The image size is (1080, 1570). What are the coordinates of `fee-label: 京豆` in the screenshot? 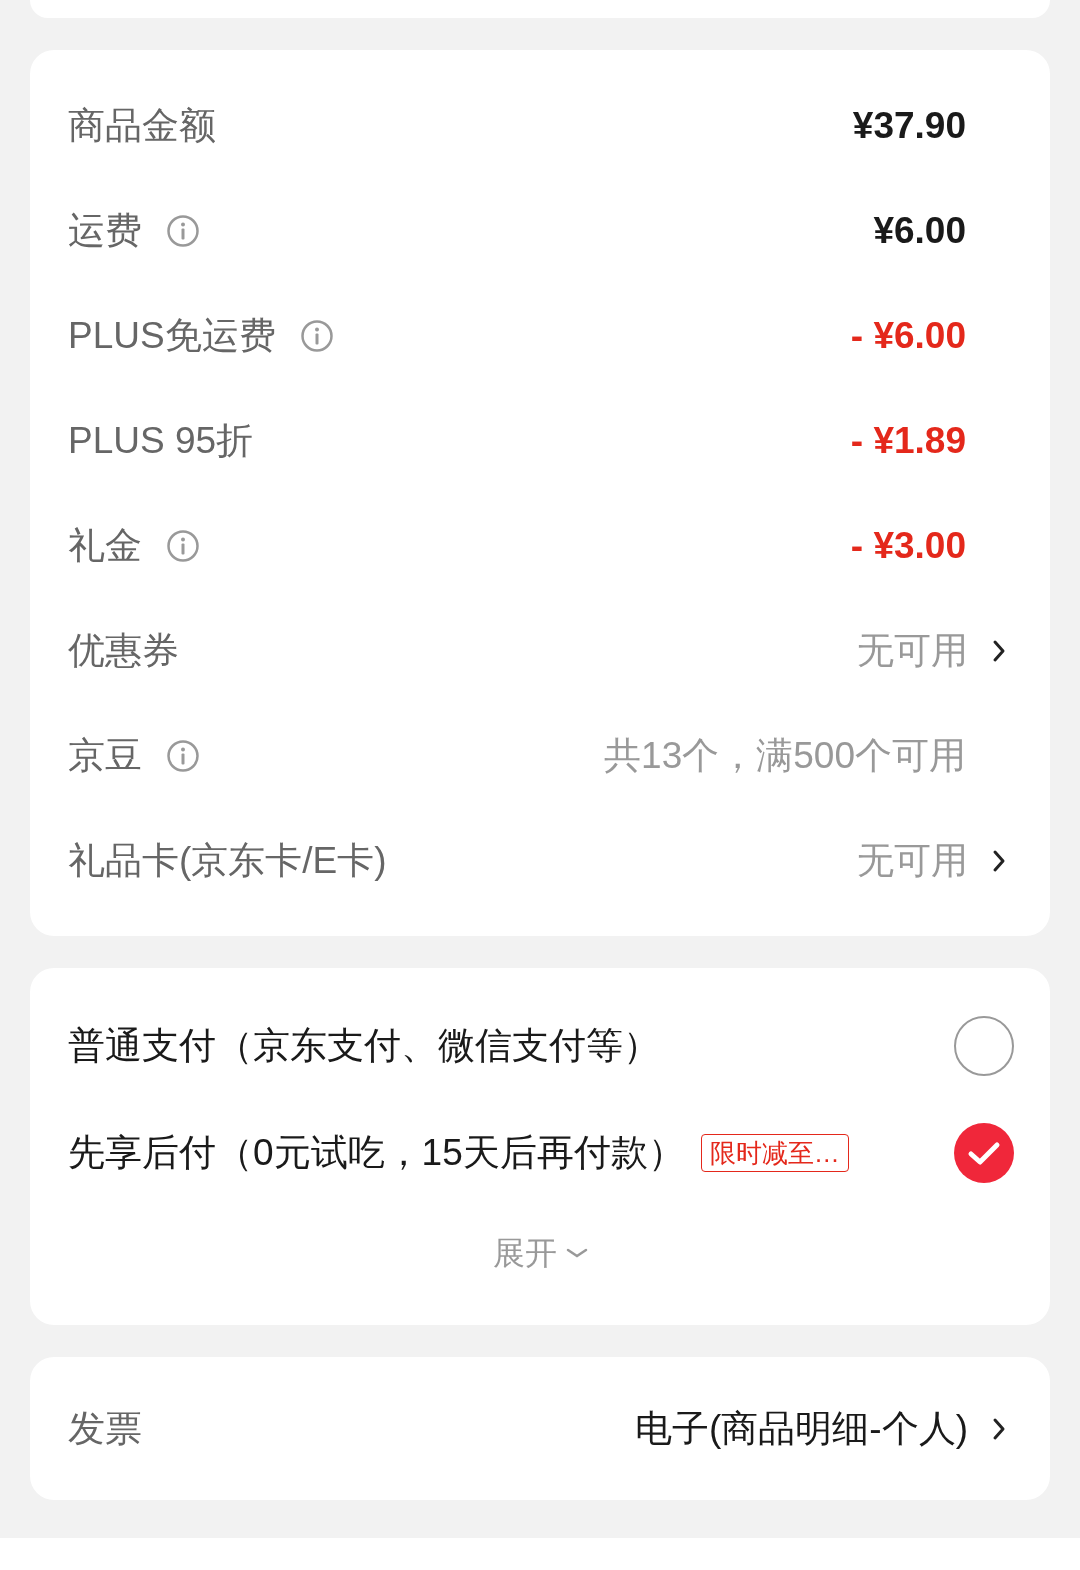 It's located at (105, 755).